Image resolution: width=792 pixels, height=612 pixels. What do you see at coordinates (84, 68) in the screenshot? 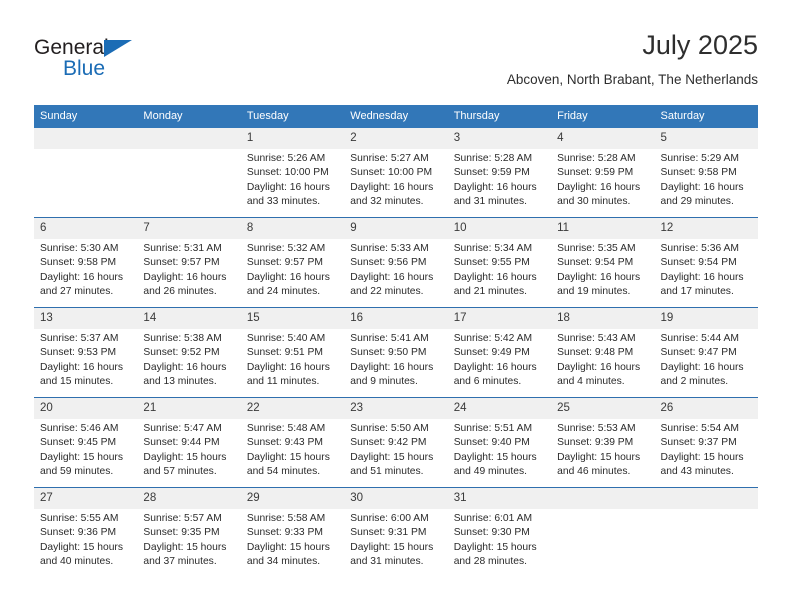
I see `logo-text-blue: Blue` at bounding box center [84, 68].